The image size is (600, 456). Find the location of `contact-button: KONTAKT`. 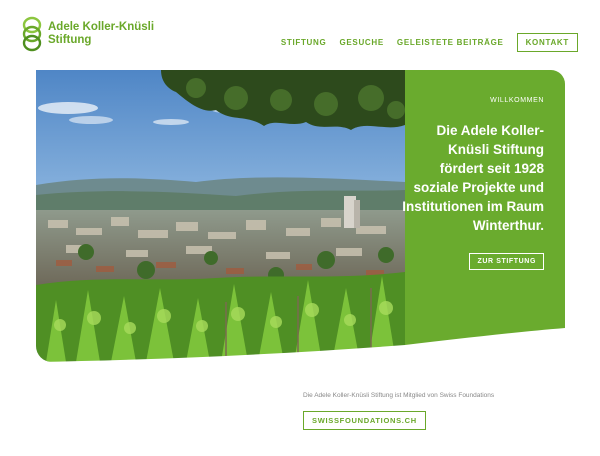

contact-button: KONTAKT is located at coordinates (547, 42).